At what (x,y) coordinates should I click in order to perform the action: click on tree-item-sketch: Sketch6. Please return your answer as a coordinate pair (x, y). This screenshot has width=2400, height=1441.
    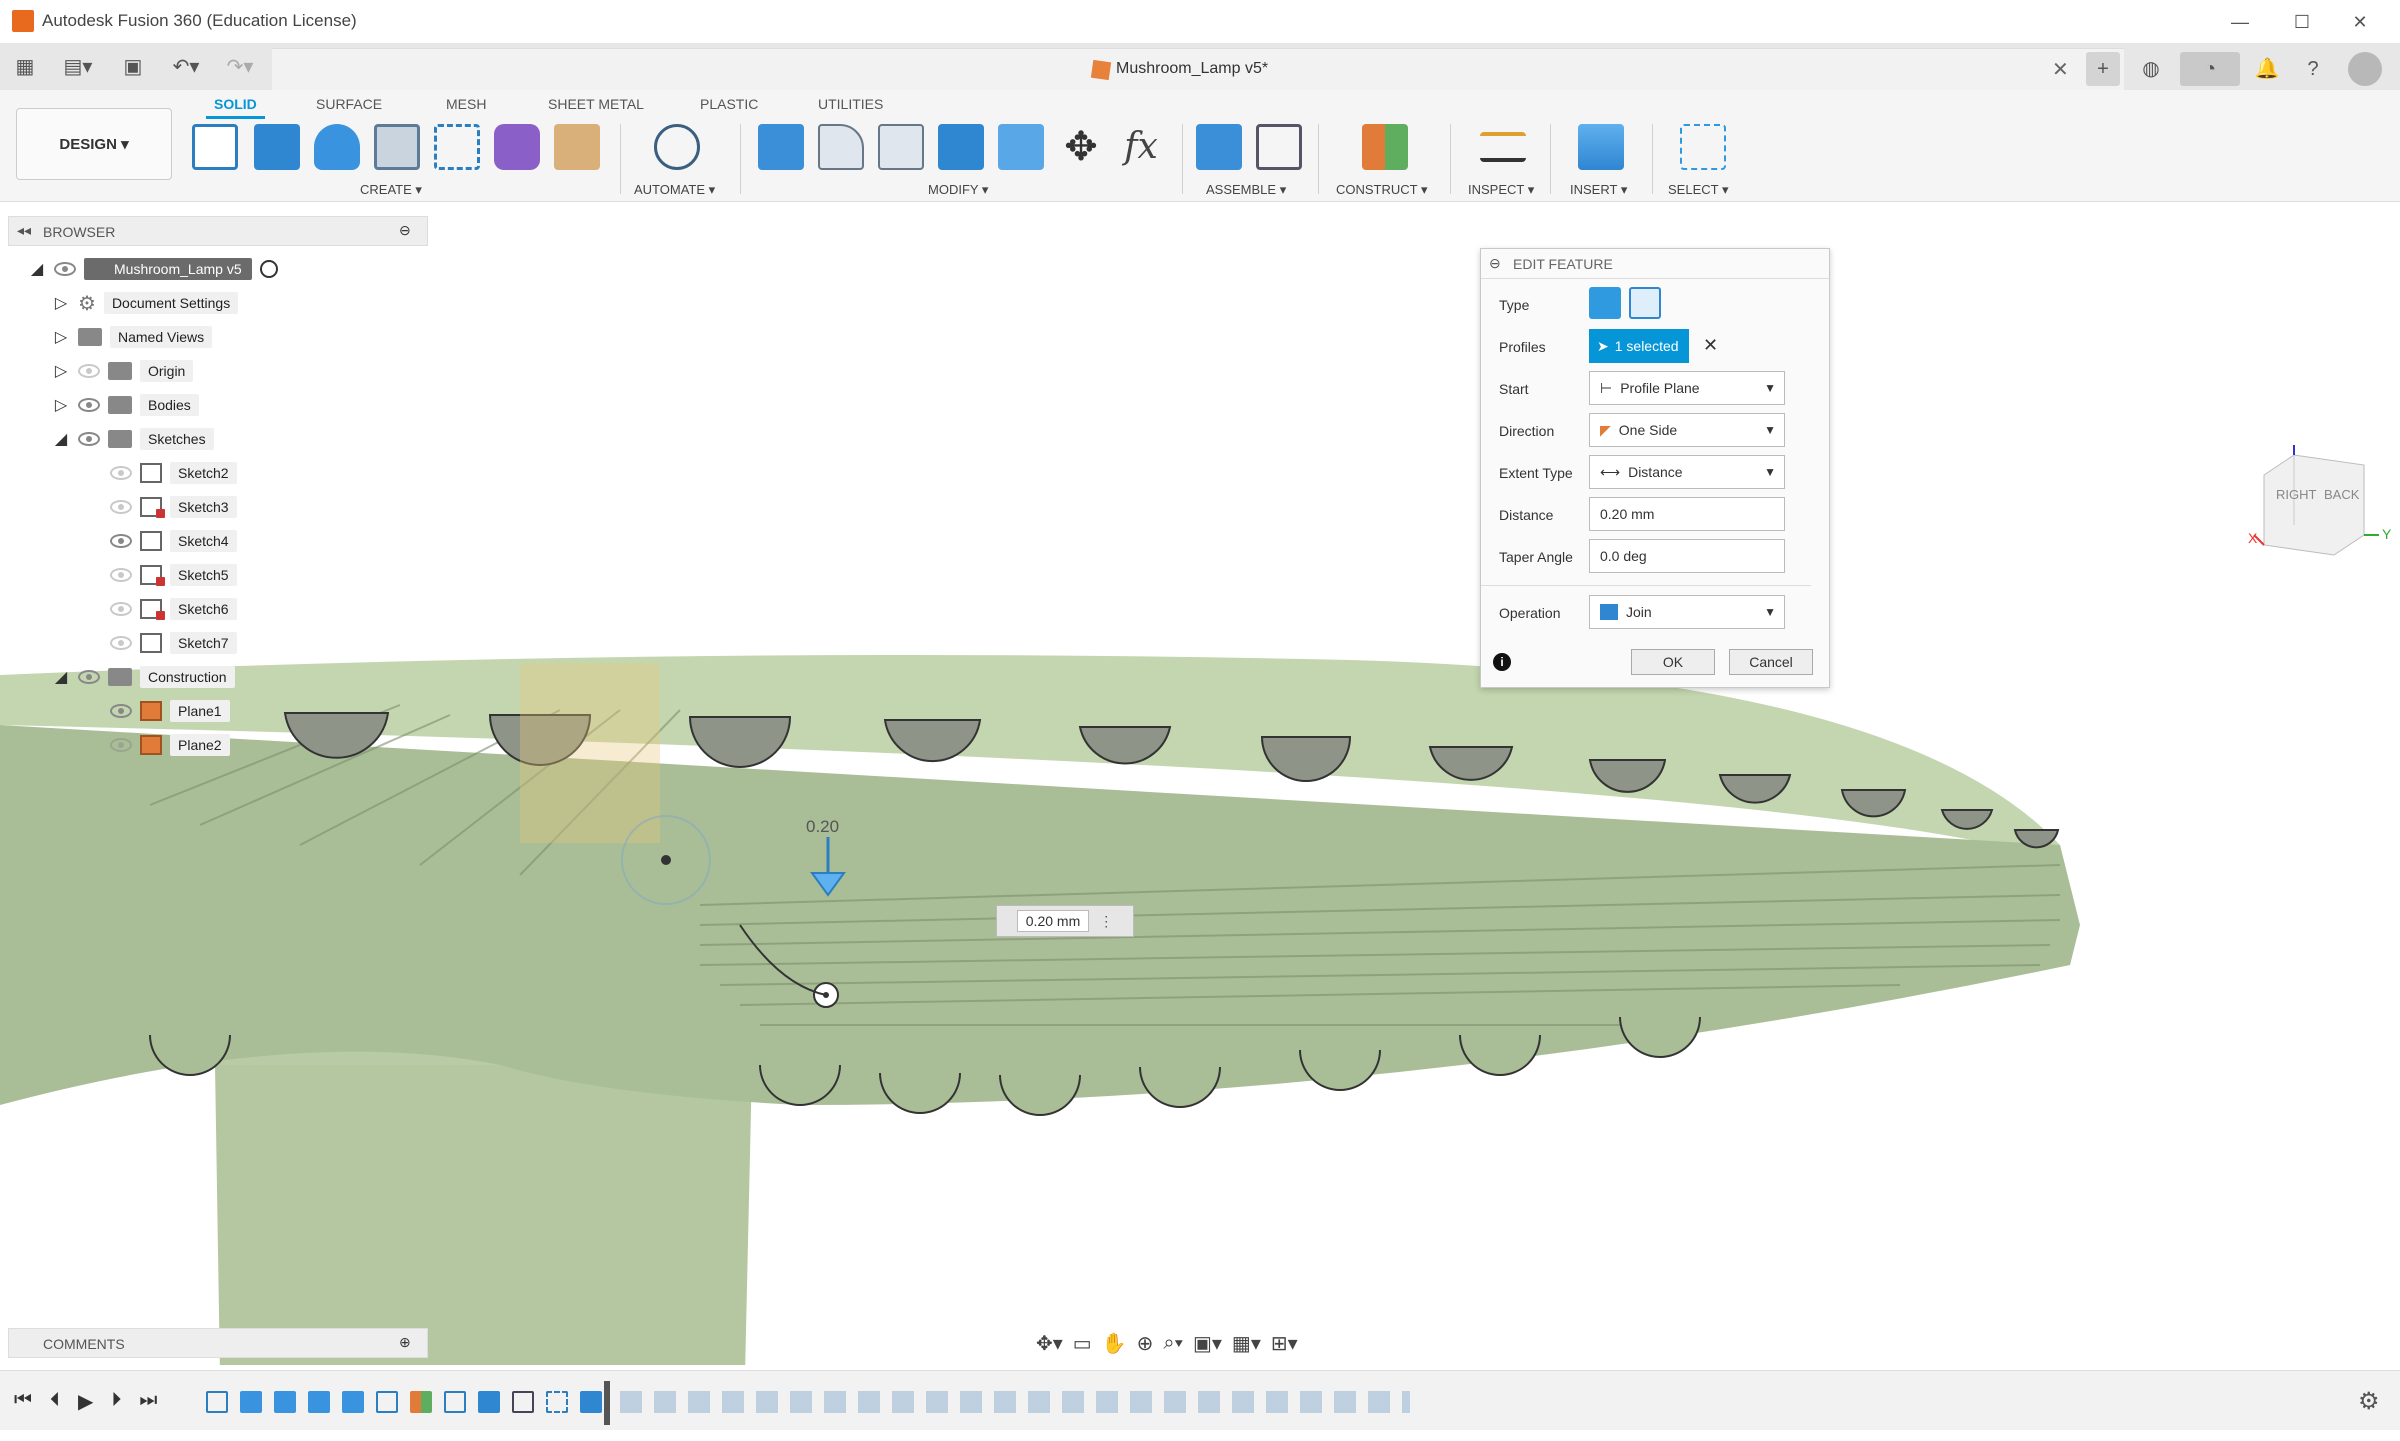
    Looking at the image, I should click on (153, 609).